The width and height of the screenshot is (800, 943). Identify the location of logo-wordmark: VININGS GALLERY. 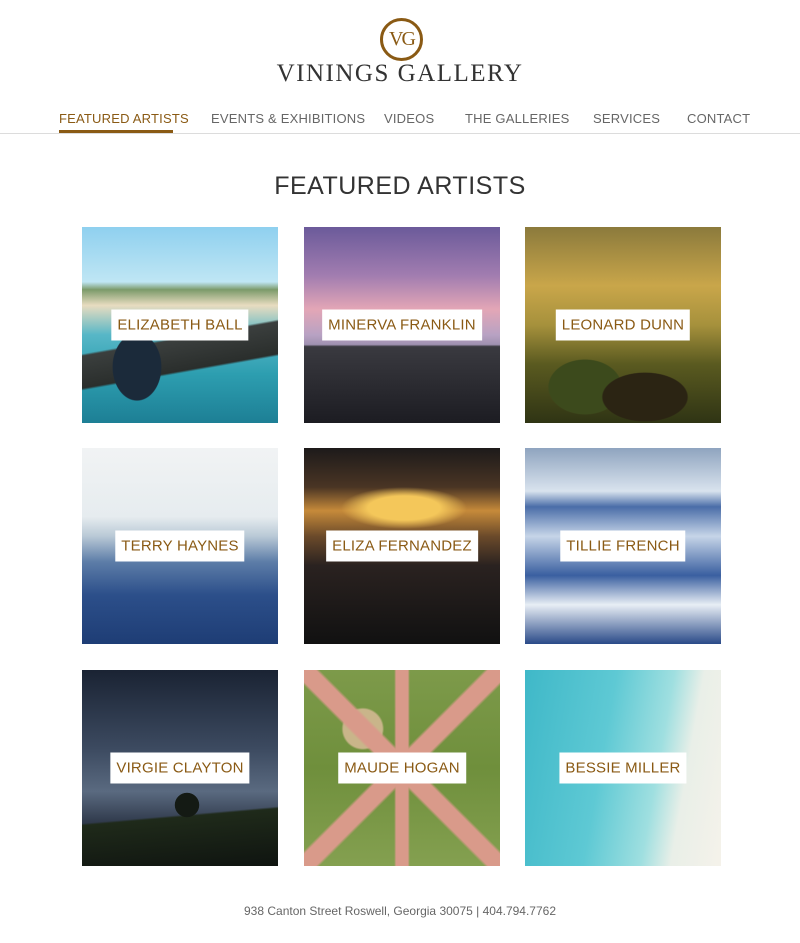
(400, 74).